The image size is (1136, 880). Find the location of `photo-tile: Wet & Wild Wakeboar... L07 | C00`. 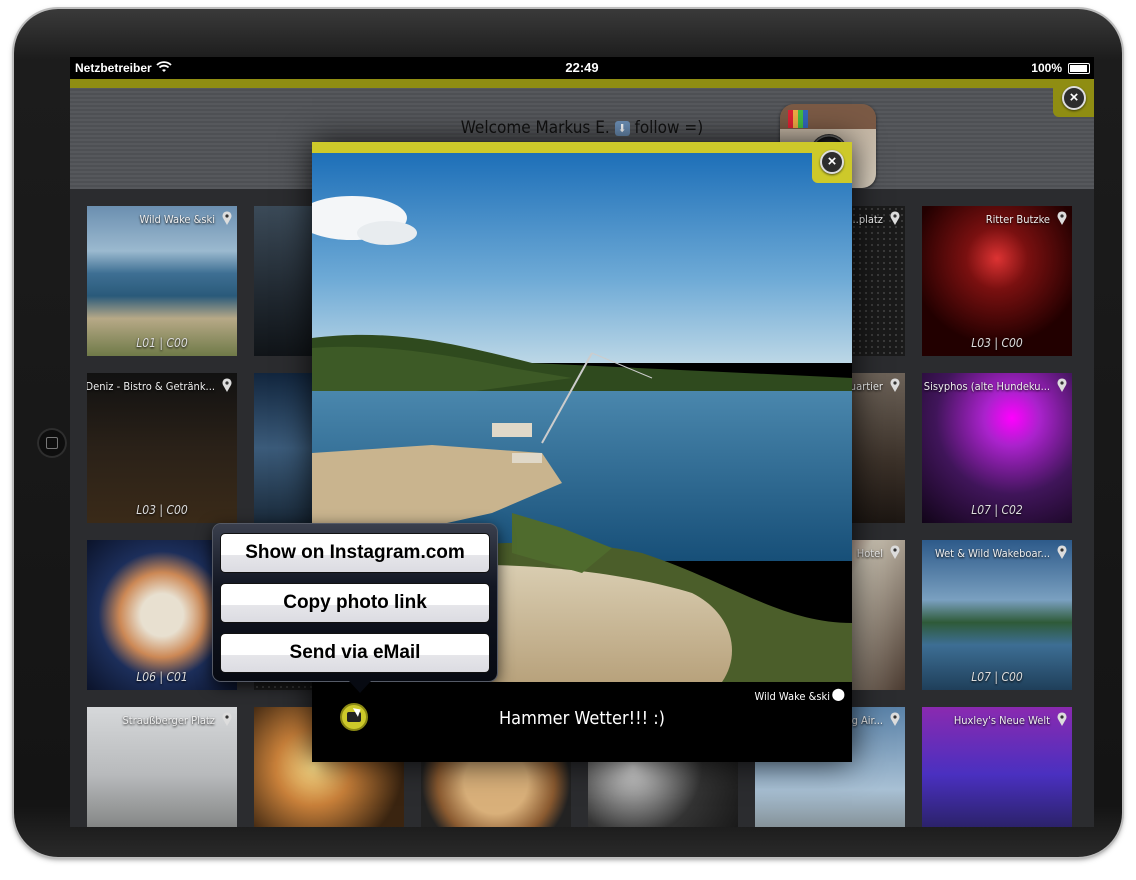

photo-tile: Wet & Wild Wakeboar... L07 | C00 is located at coordinates (997, 615).